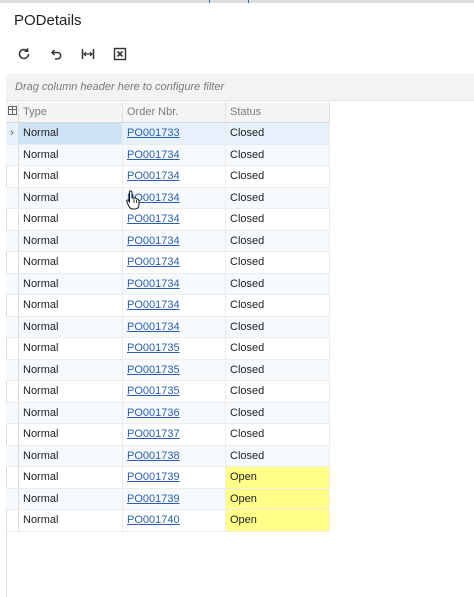 This screenshot has width=474, height=597. I want to click on table-row: Normal PO001740 Open, so click(168, 520).